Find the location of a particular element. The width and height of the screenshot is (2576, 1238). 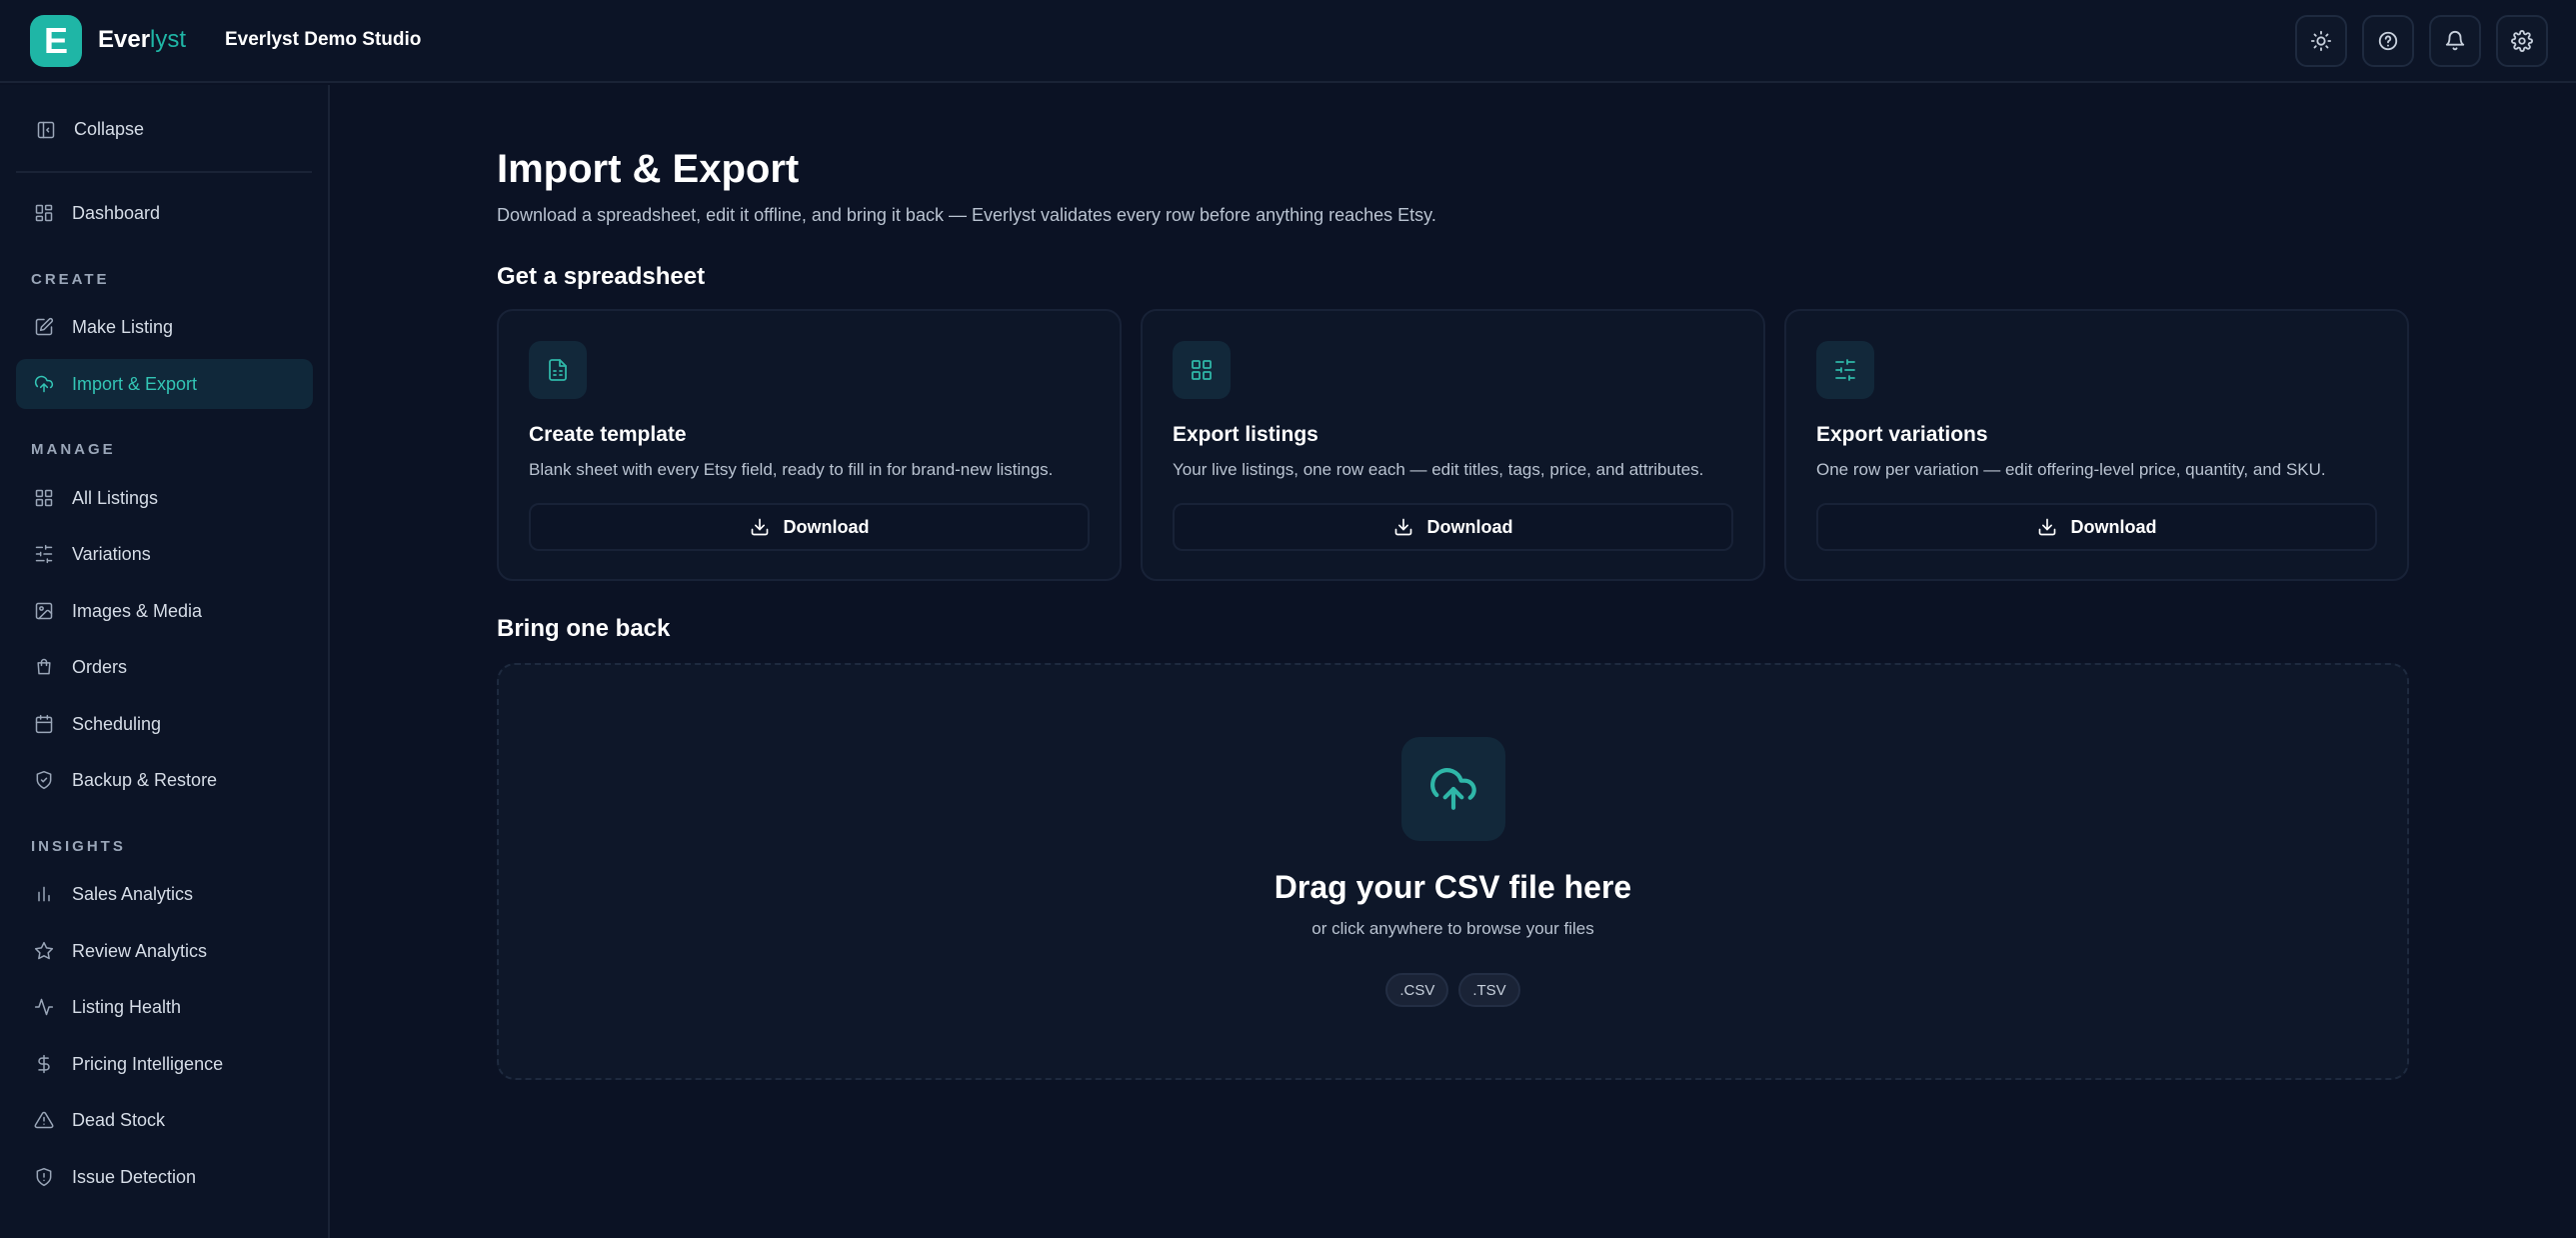

sidebar-item-sales-analytics: Sales Analytics is located at coordinates (164, 894).